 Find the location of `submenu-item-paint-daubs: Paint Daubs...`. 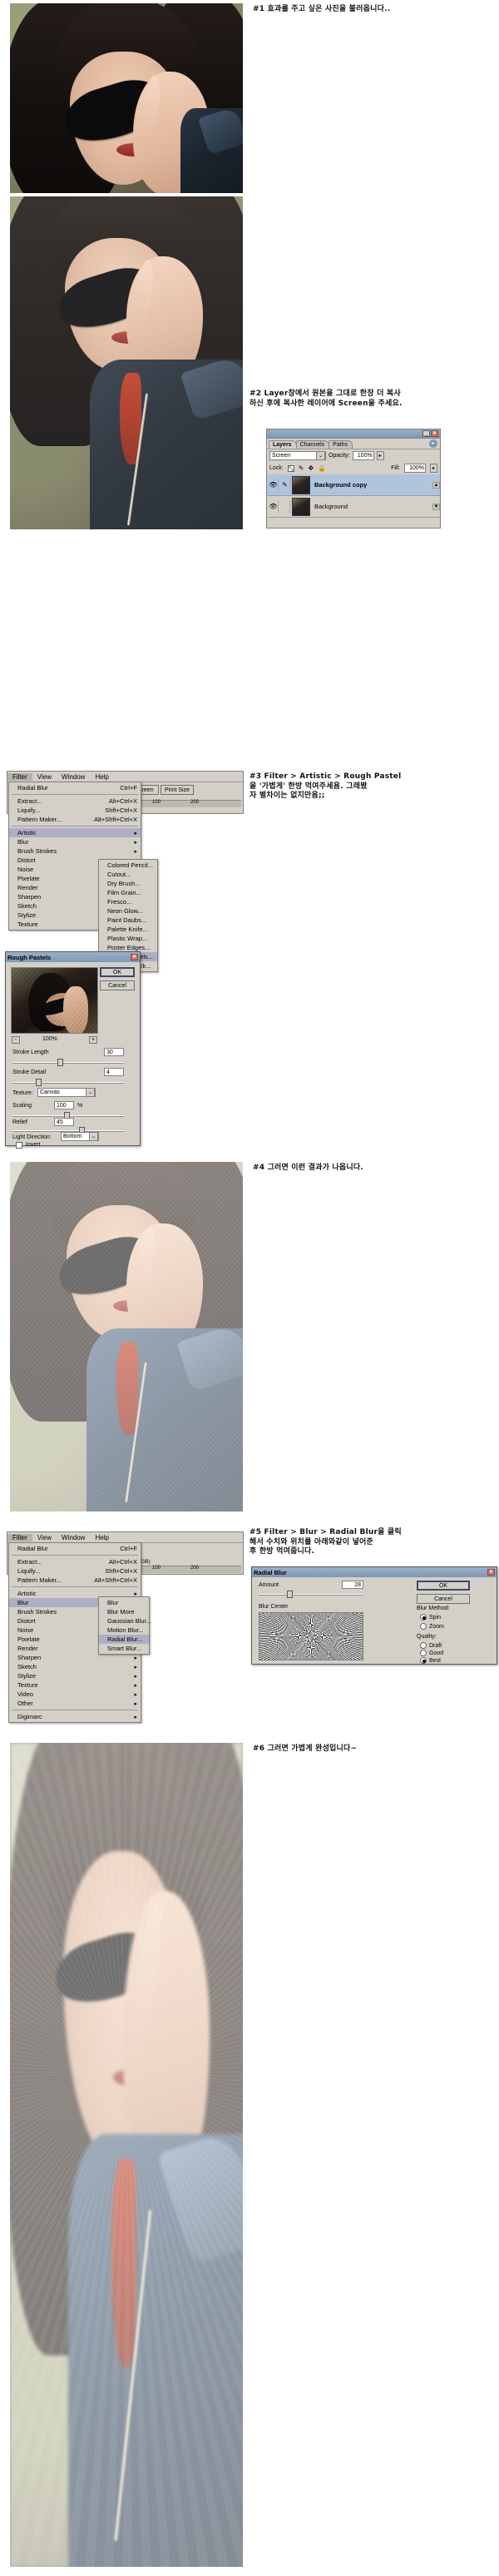

submenu-item-paint-daubs: Paint Daubs... is located at coordinates (128, 920).